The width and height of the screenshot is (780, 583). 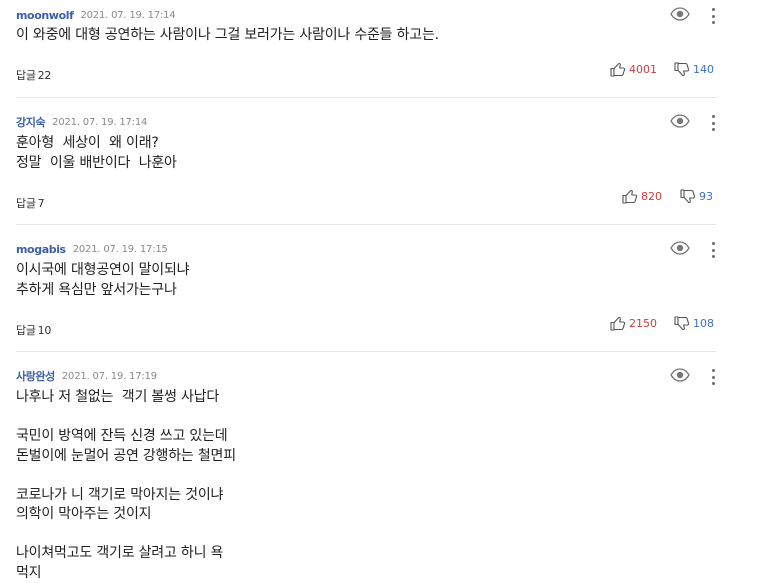 I want to click on comment-line: 정말 이울 배반이다 나훈아, so click(x=96, y=164).